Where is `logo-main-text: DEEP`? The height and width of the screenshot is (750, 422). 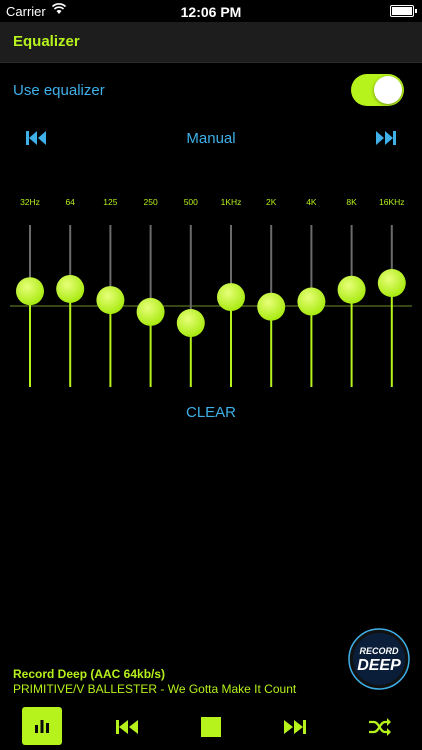 logo-main-text: DEEP is located at coordinates (379, 665).